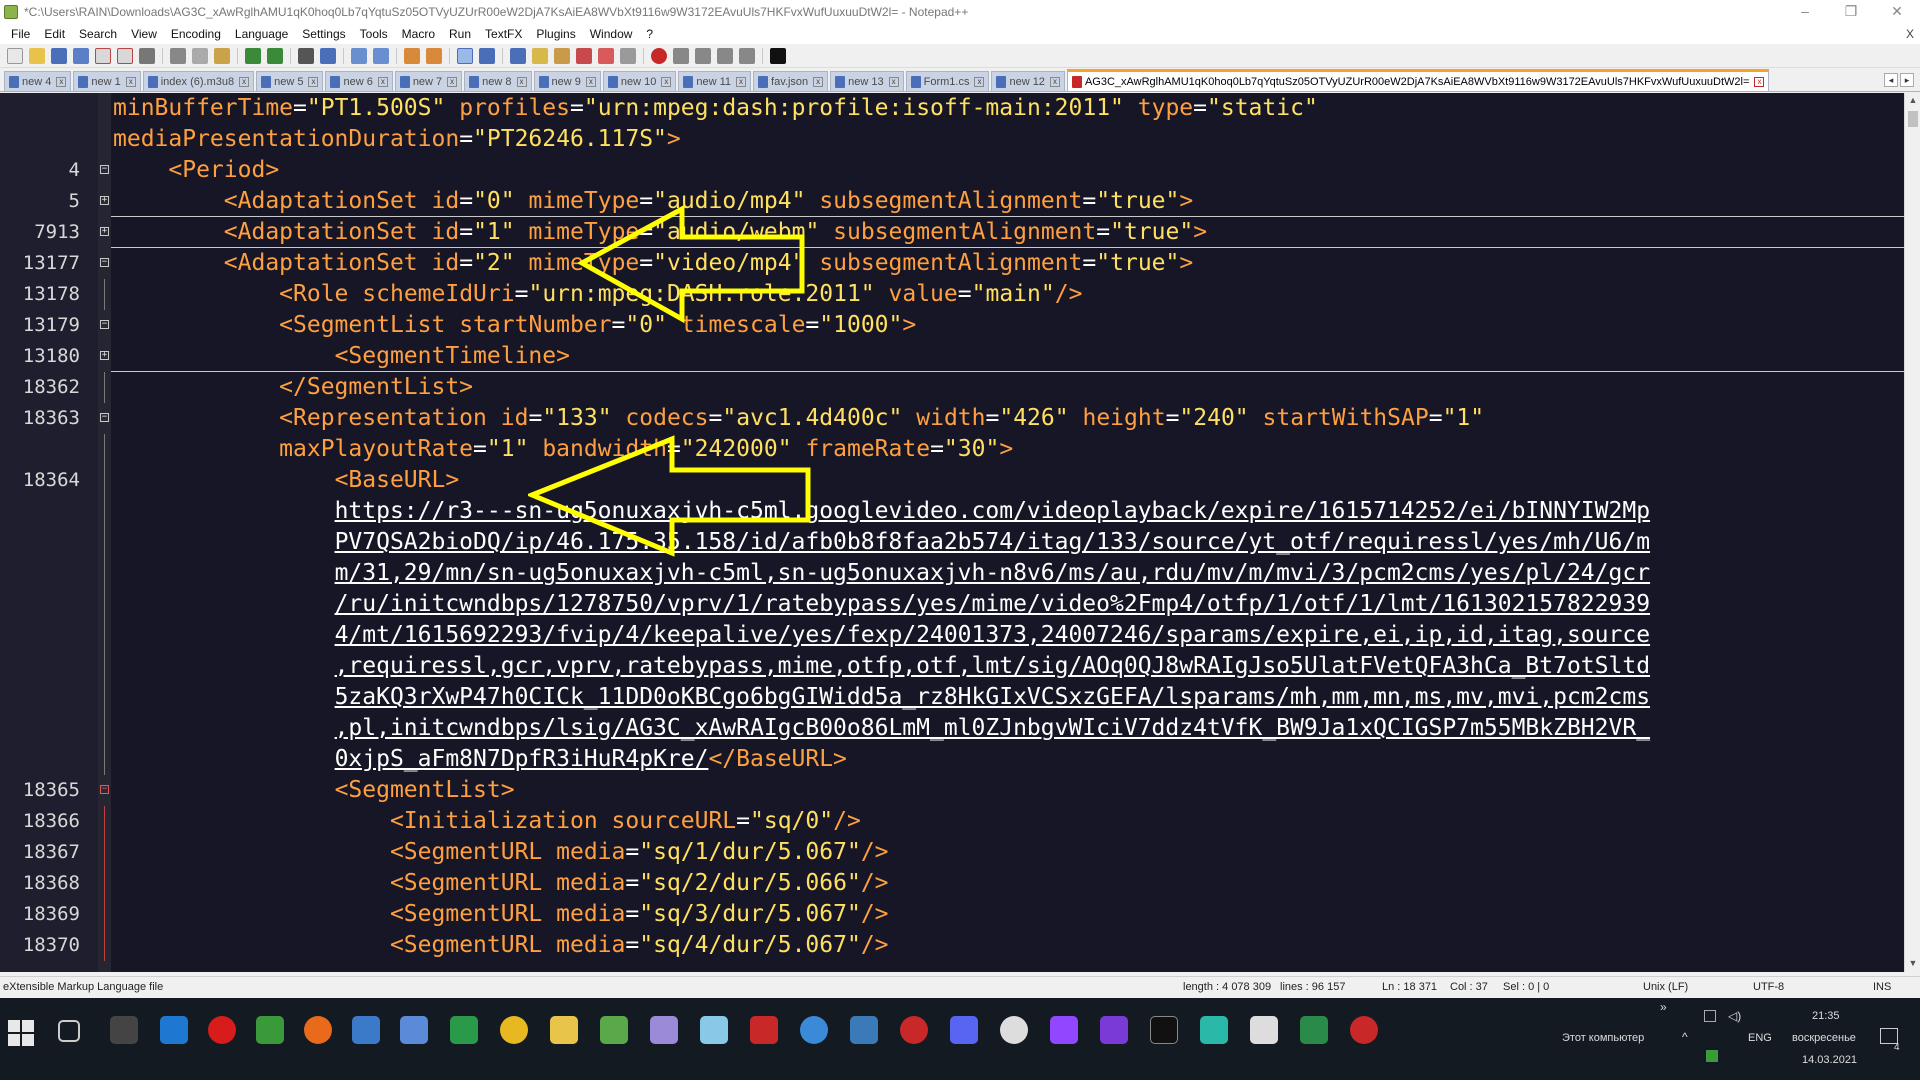 The width and height of the screenshot is (1920, 1080). What do you see at coordinates (747, 55) in the screenshot?
I see `save-macro-icon` at bounding box center [747, 55].